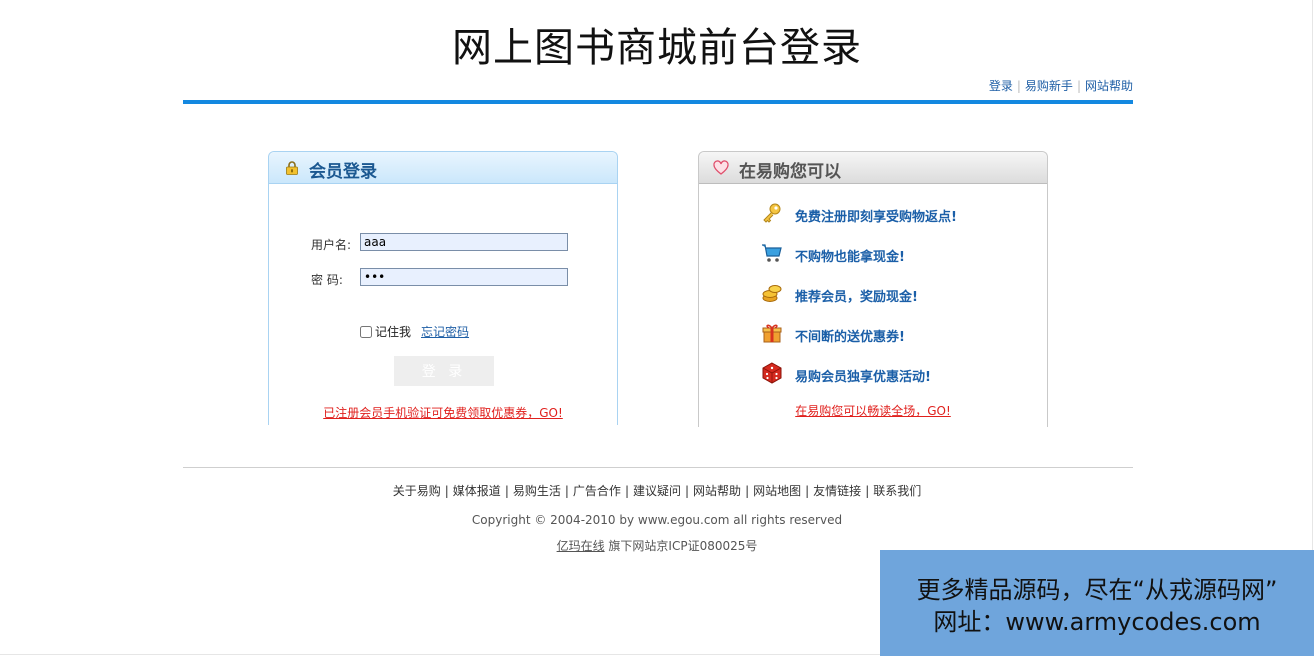  Describe the element at coordinates (772, 293) in the screenshot. I see `coins-icon` at that location.